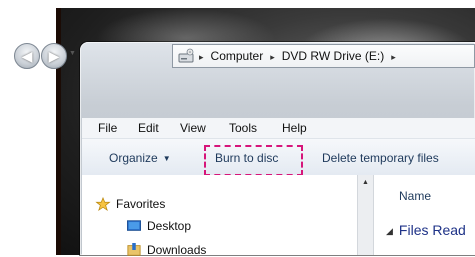 This screenshot has width=475, height=257. What do you see at coordinates (294, 128) in the screenshot?
I see `menu-help: Help` at bounding box center [294, 128].